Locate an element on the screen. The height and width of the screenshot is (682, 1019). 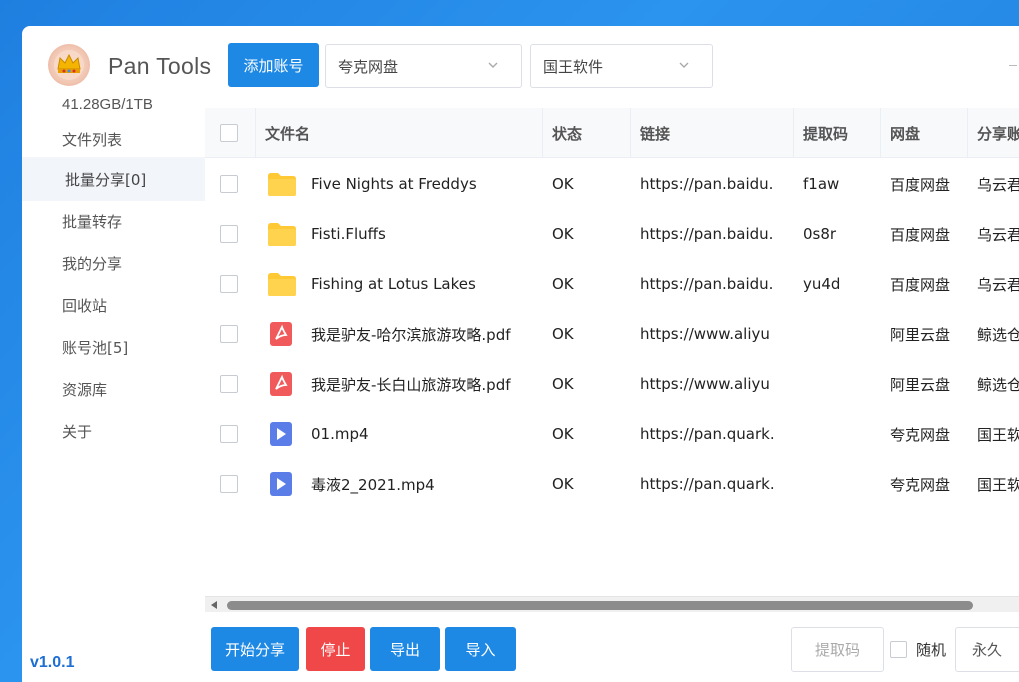
scroll-left-arrow-icon is located at coordinates (214, 605).